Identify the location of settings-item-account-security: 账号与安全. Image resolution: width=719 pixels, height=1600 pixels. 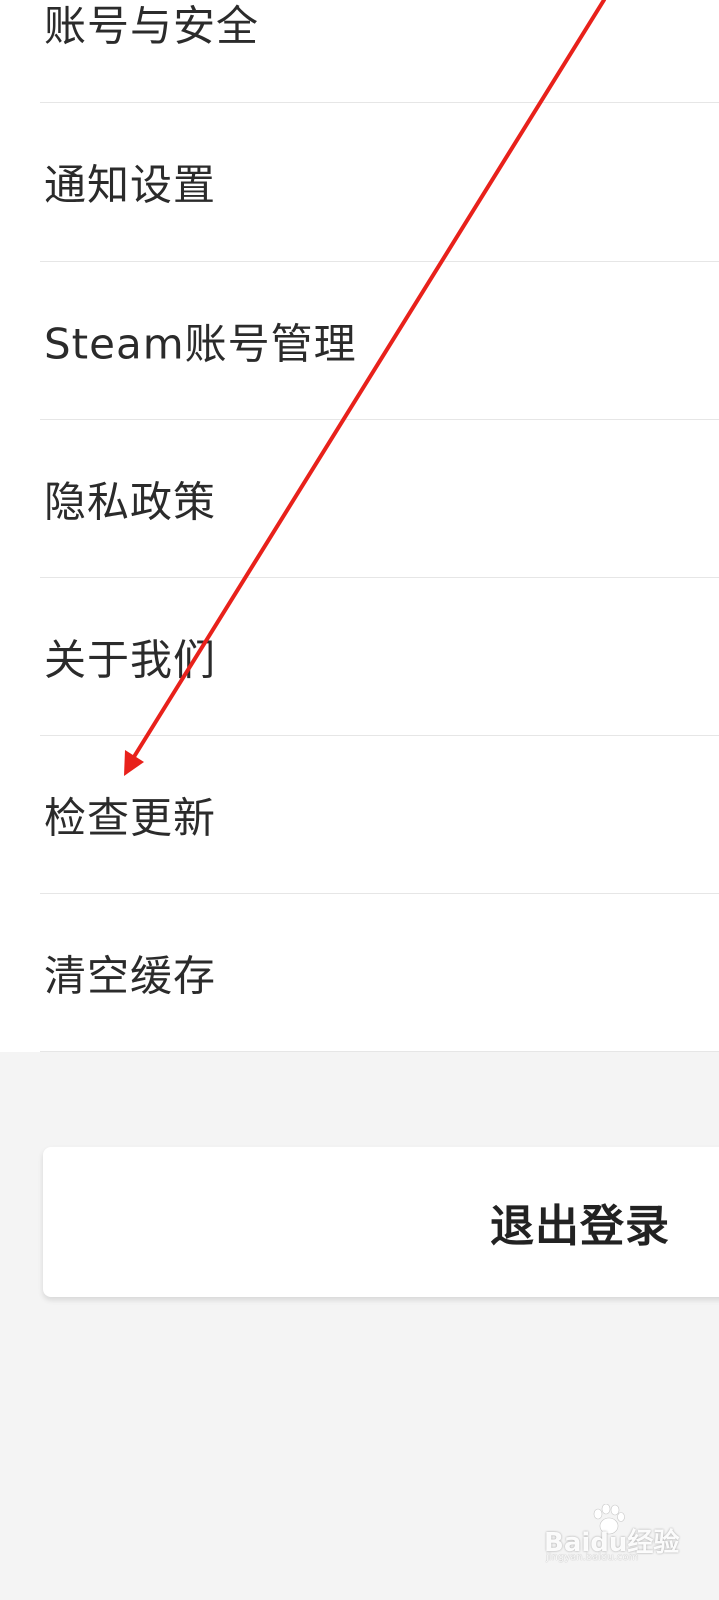
(359, 50).